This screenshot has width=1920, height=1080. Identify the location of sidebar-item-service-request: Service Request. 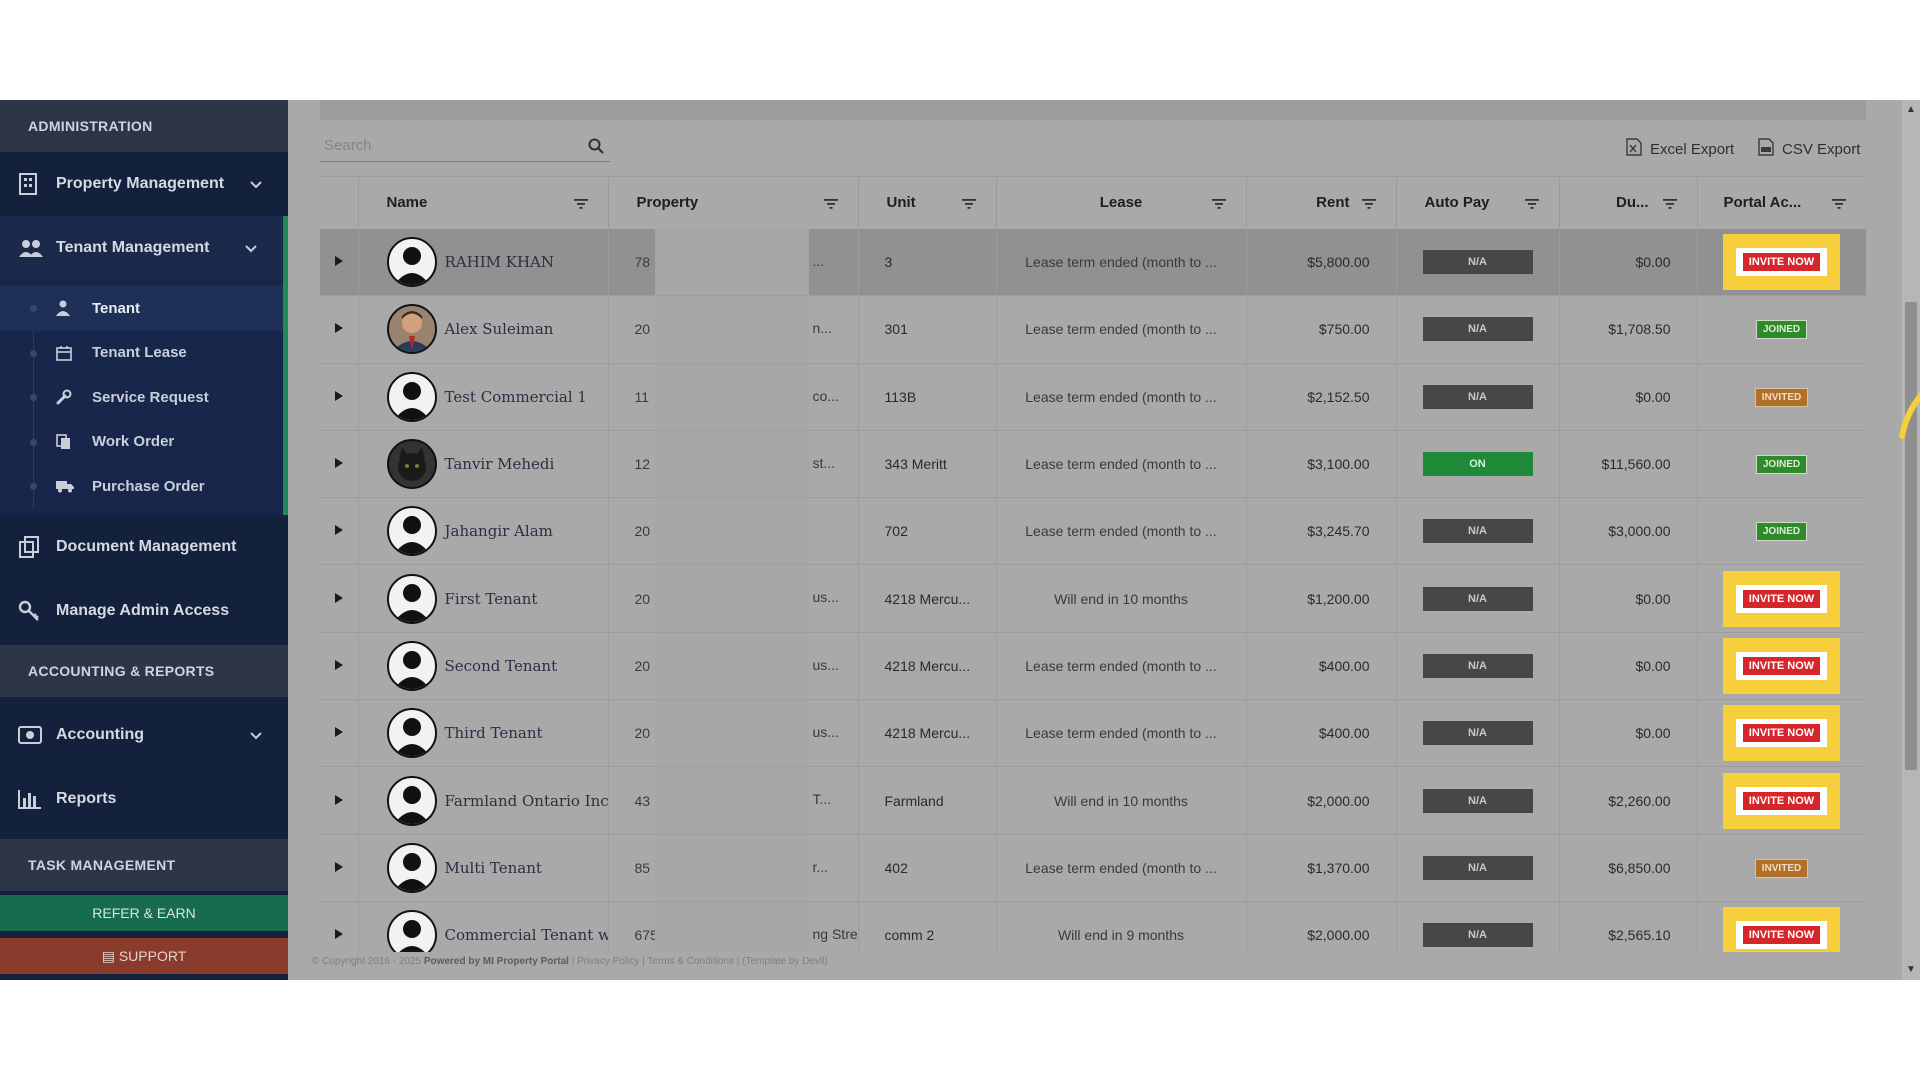
(141, 397).